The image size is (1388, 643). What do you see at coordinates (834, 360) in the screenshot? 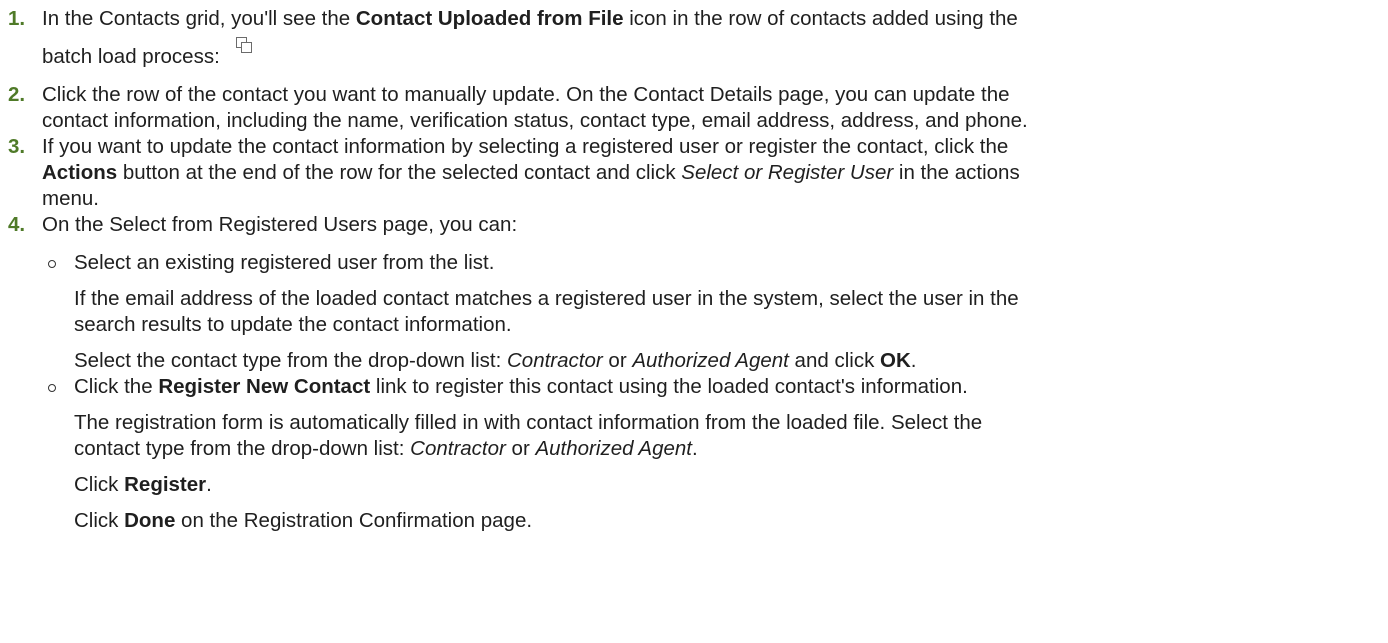
I see `text: and click` at bounding box center [834, 360].